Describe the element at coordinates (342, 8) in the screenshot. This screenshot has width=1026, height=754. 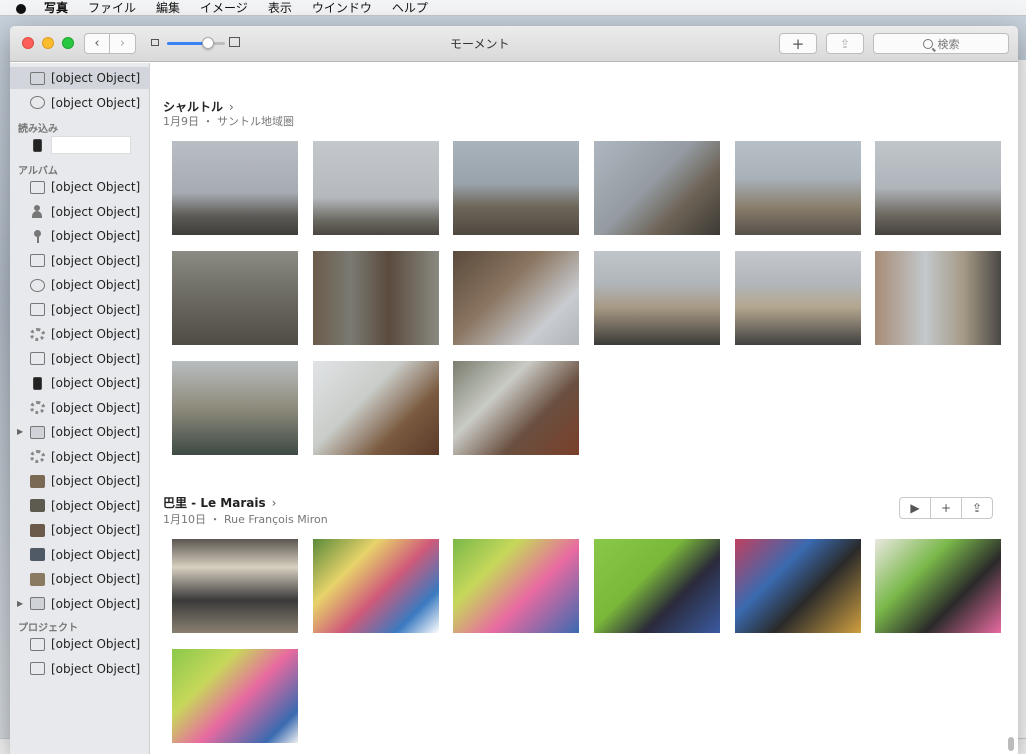
I see `menu-window: ウインドウ` at that location.